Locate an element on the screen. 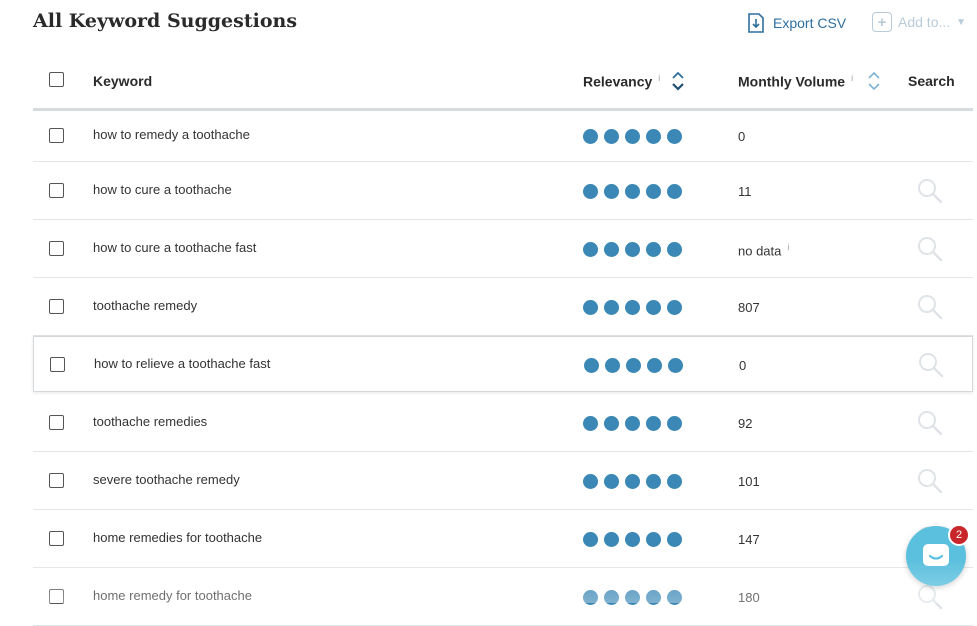 This screenshot has width=977, height=626. download-icon is located at coordinates (756, 23).